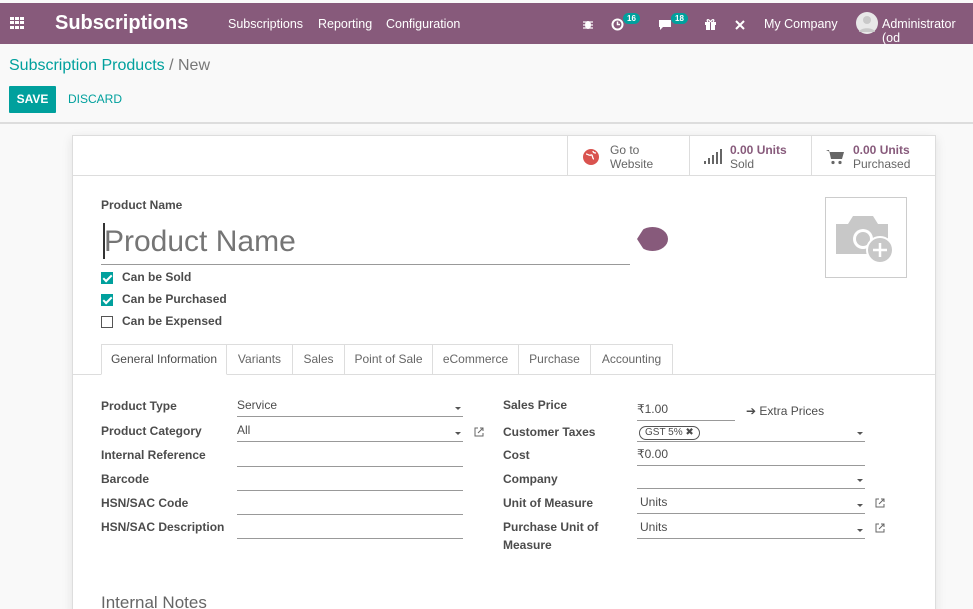 The height and width of the screenshot is (609, 973). What do you see at coordinates (740, 25) in the screenshot?
I see `tools-icon` at bounding box center [740, 25].